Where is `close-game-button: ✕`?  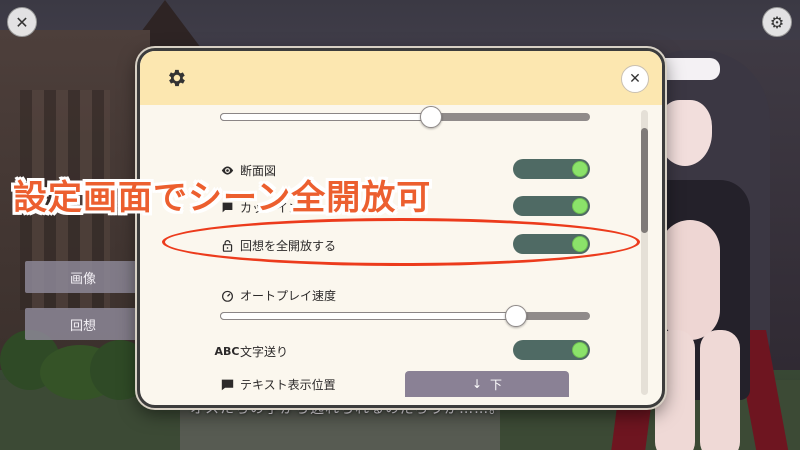
close-game-button: ✕ is located at coordinates (22, 22).